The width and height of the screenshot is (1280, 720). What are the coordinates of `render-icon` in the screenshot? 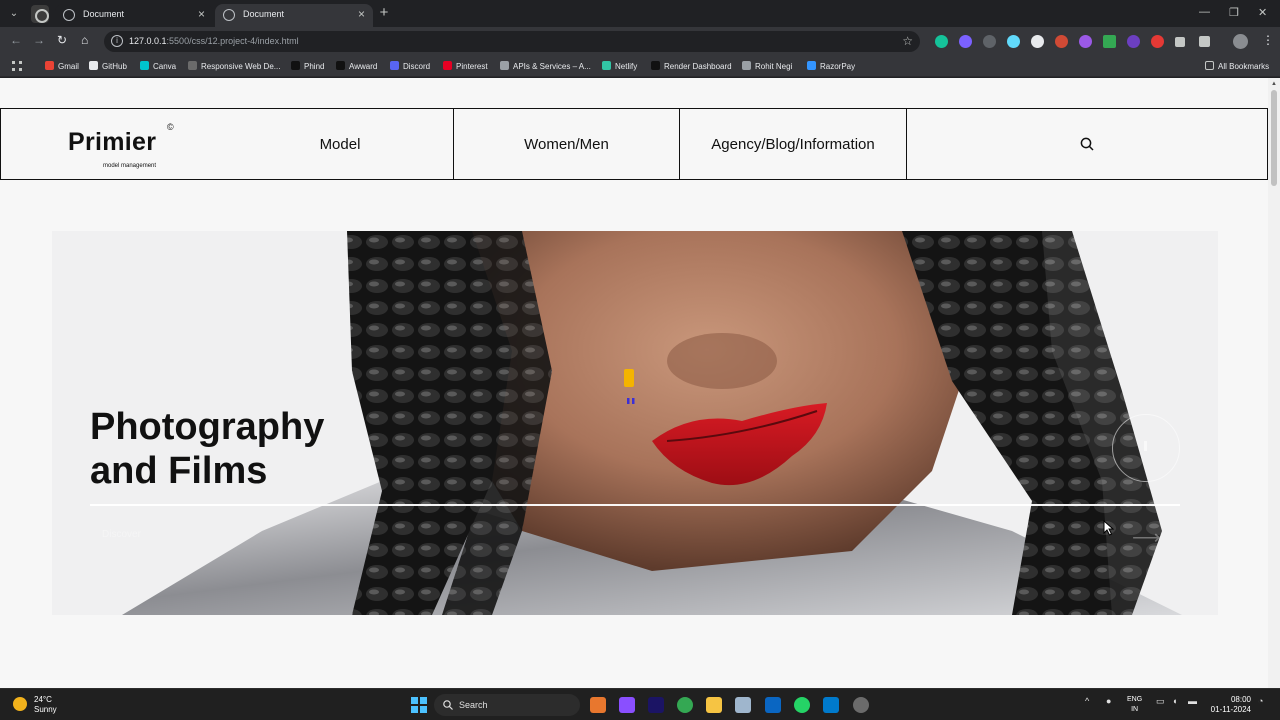 It's located at (655, 65).